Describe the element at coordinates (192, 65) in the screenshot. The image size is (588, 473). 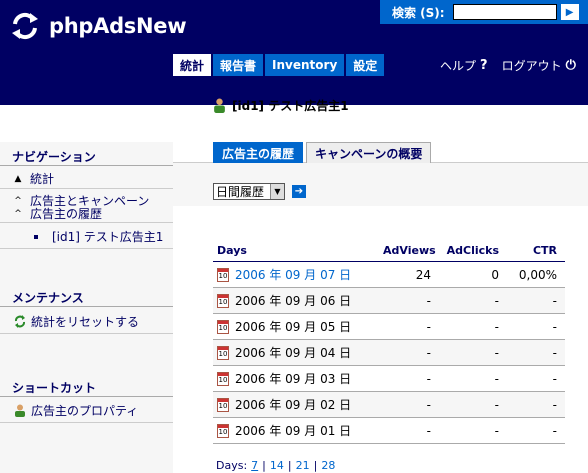
I see `tab-statistics: 統計` at that location.